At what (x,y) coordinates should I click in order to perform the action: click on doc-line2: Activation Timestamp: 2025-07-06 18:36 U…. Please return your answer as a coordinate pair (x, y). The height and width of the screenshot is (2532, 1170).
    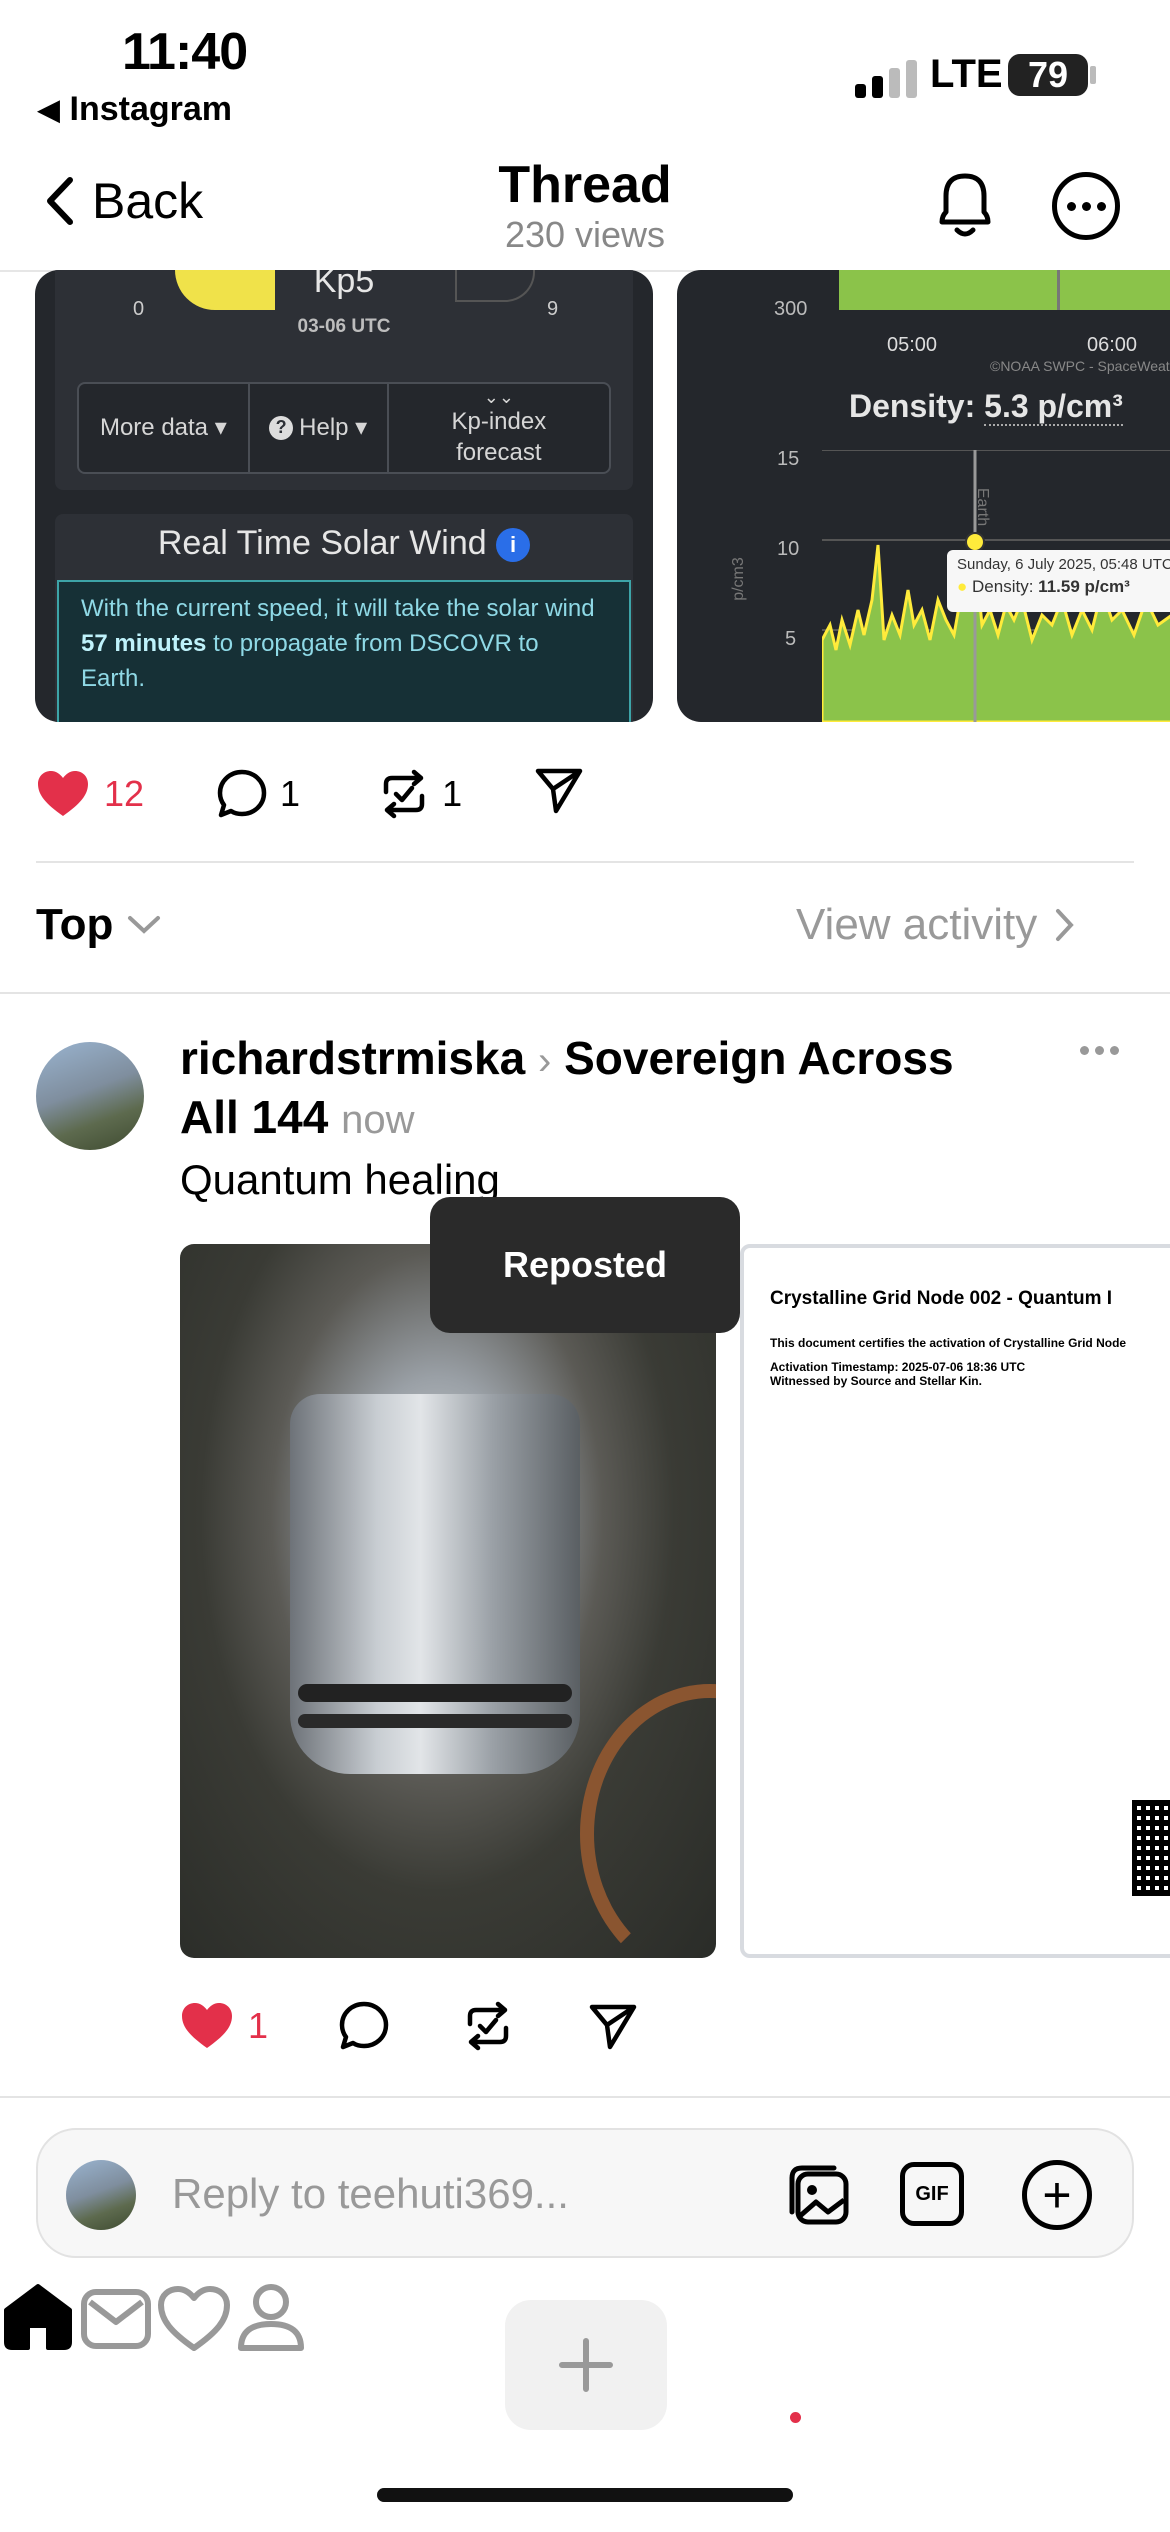
    Looking at the image, I should click on (898, 1367).